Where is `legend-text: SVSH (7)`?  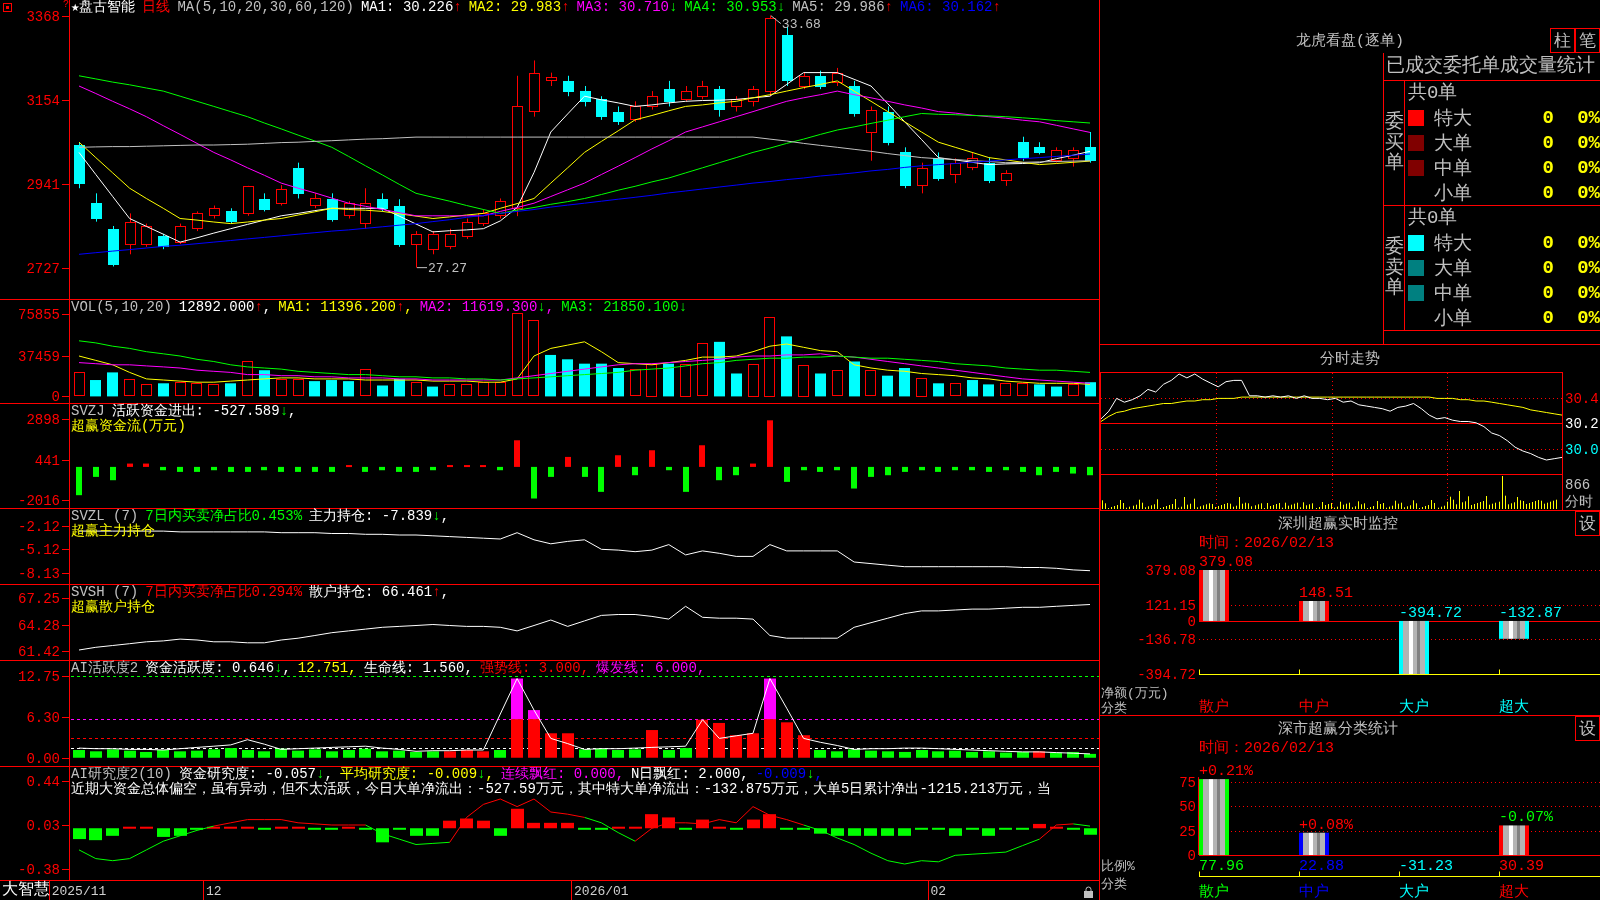
legend-text: SVSH (7) is located at coordinates (105, 592).